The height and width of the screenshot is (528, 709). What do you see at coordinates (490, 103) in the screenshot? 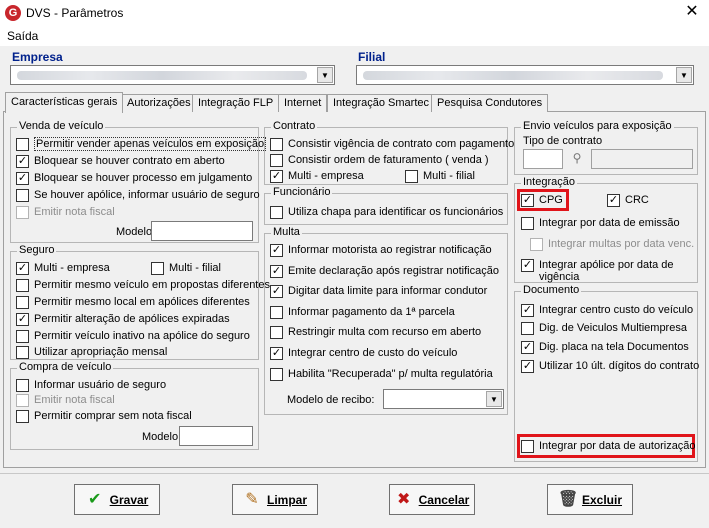
I see `tab-pesquisa-condutores: Pesquisa Condutores` at bounding box center [490, 103].